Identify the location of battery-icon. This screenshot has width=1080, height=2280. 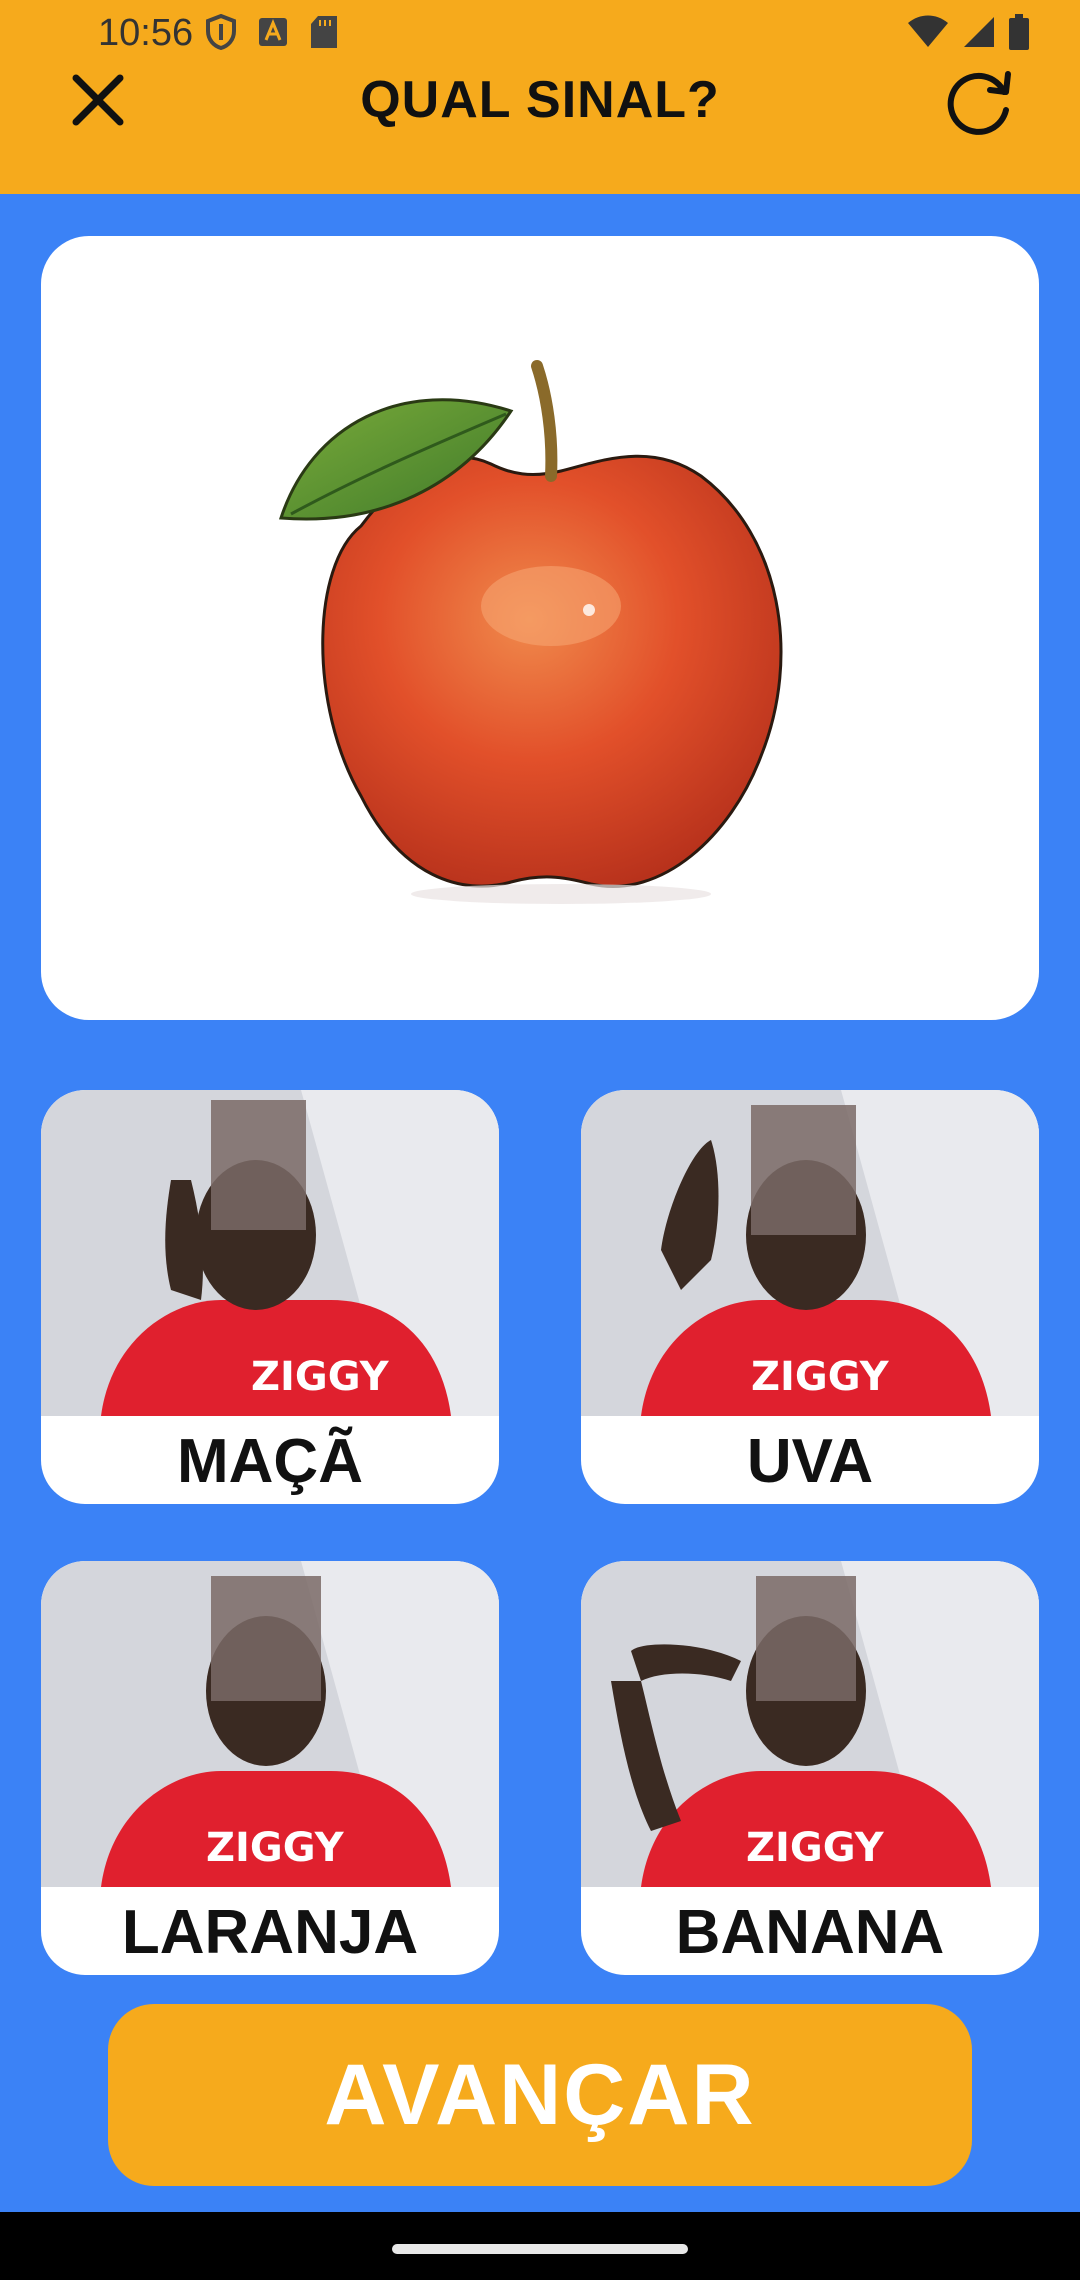
(1019, 32).